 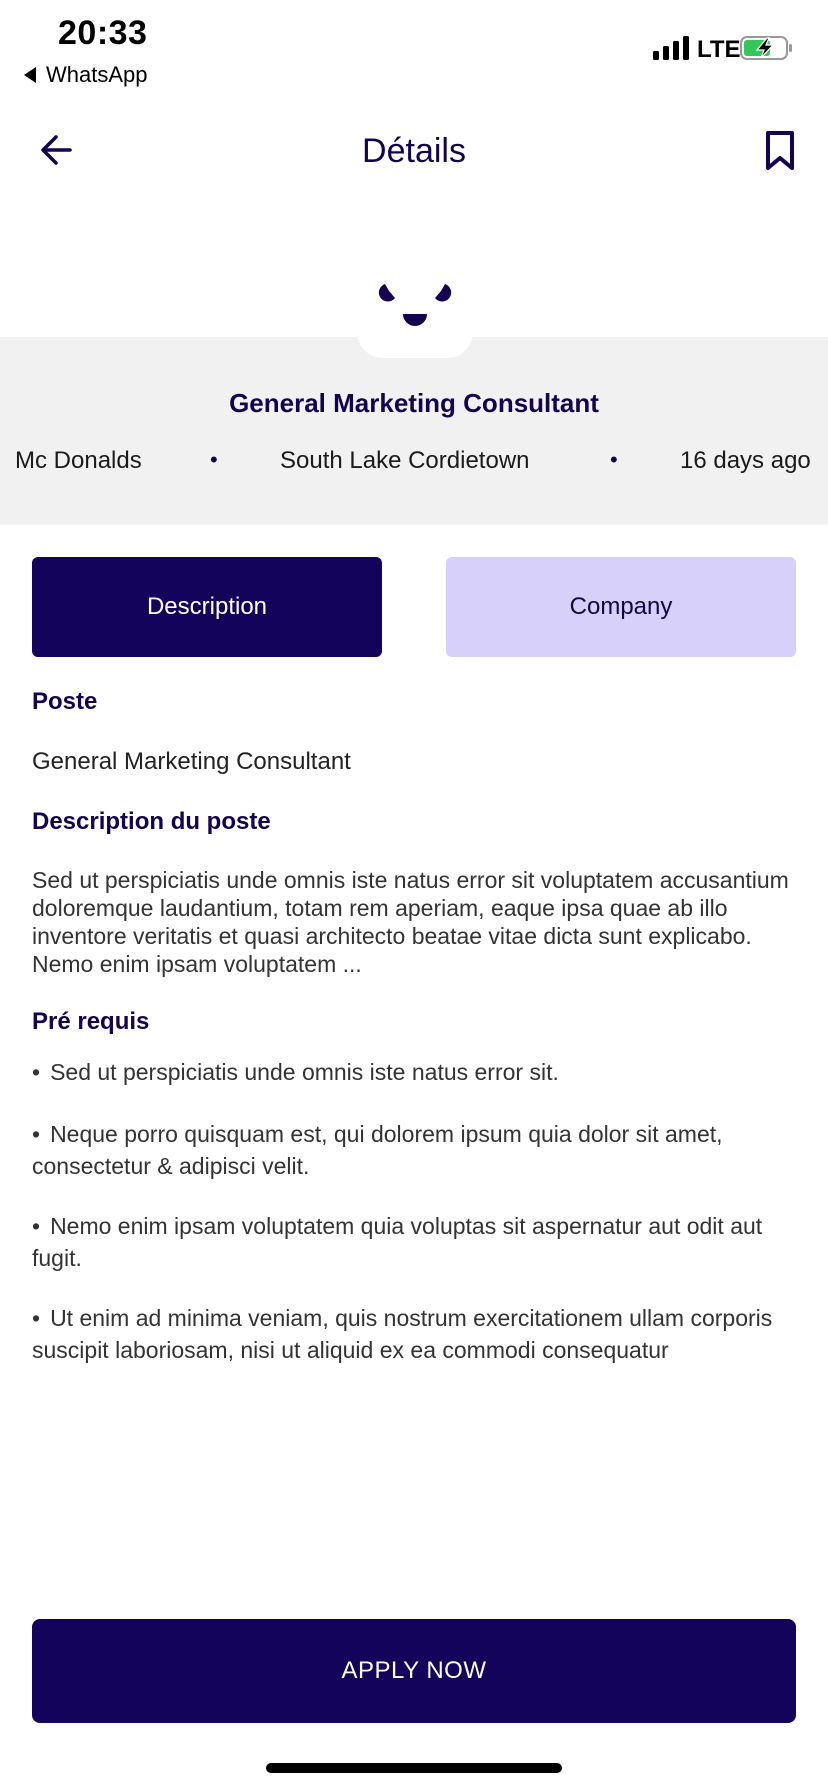 What do you see at coordinates (766, 48) in the screenshot?
I see `battery-charging-icon` at bounding box center [766, 48].